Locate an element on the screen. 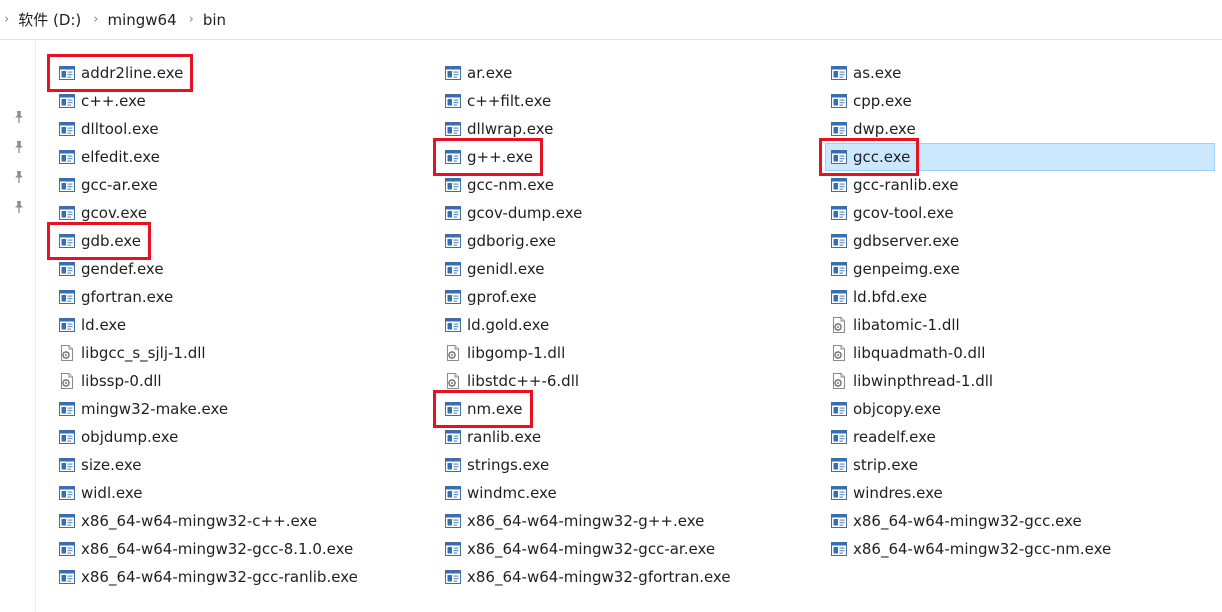 The height and width of the screenshot is (612, 1222). file-item: ld.exe is located at coordinates (92, 325).